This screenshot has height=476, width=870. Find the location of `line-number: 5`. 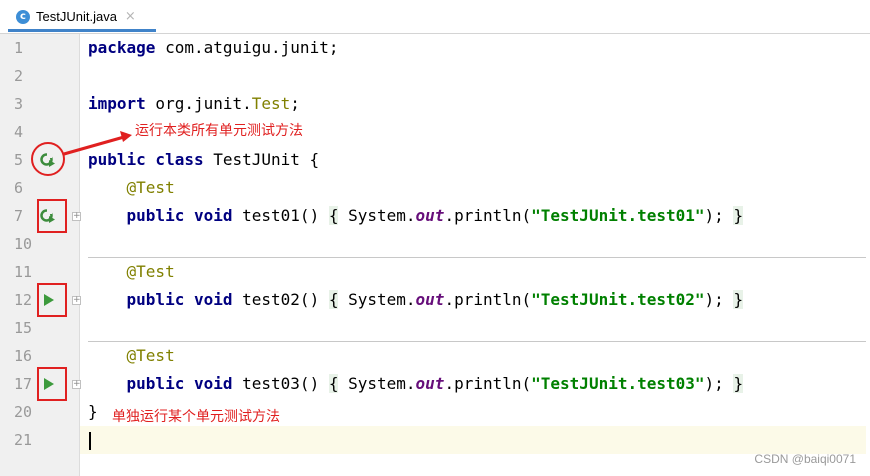

line-number: 5 is located at coordinates (19, 160).